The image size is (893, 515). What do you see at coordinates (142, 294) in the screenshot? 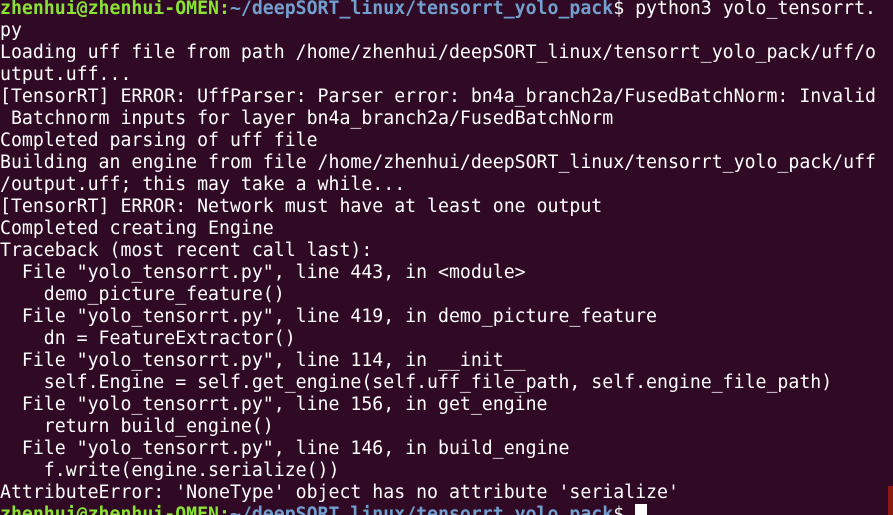
I see `output-line: demo_picture_feature()` at bounding box center [142, 294].